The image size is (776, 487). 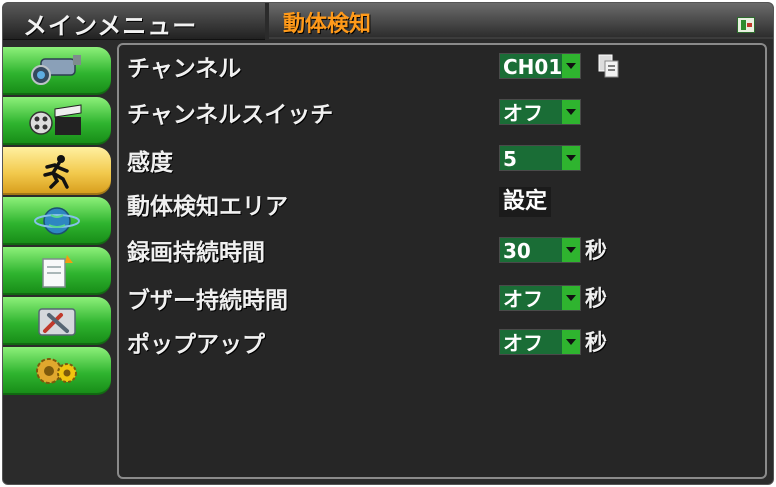 I want to click on gears-icon, so click(x=56, y=371).